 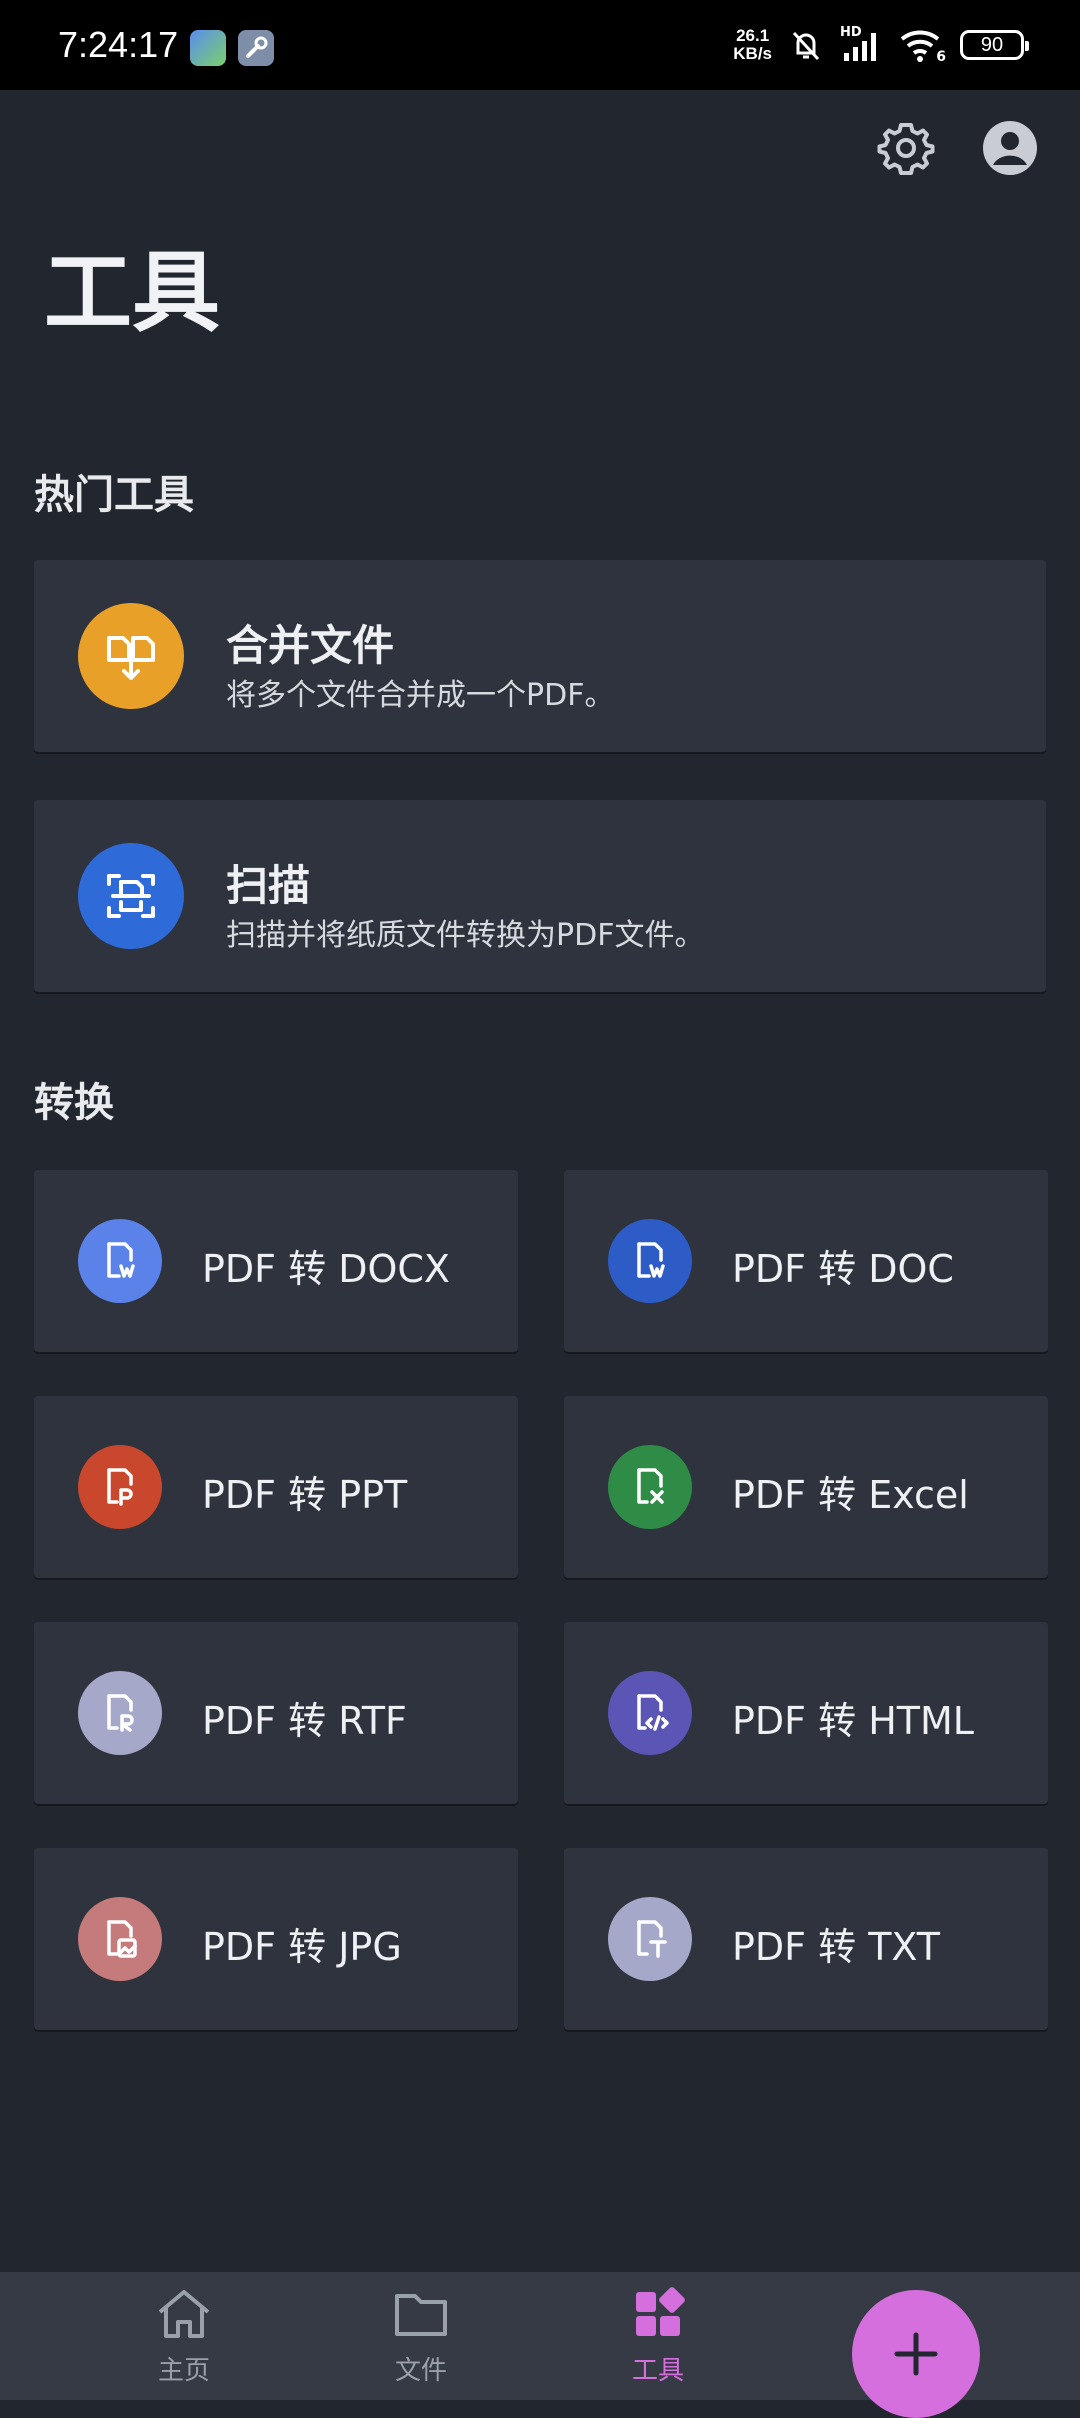 I want to click on pdf-to-ppt-label: PDF 转 PPT, so click(x=305, y=1495).